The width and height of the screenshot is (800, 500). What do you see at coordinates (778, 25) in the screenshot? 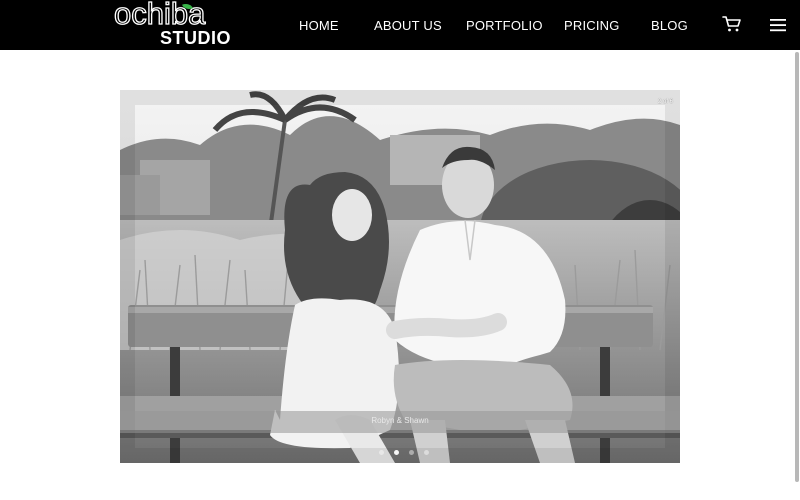
I see `hamburger-menu-icon` at bounding box center [778, 25].